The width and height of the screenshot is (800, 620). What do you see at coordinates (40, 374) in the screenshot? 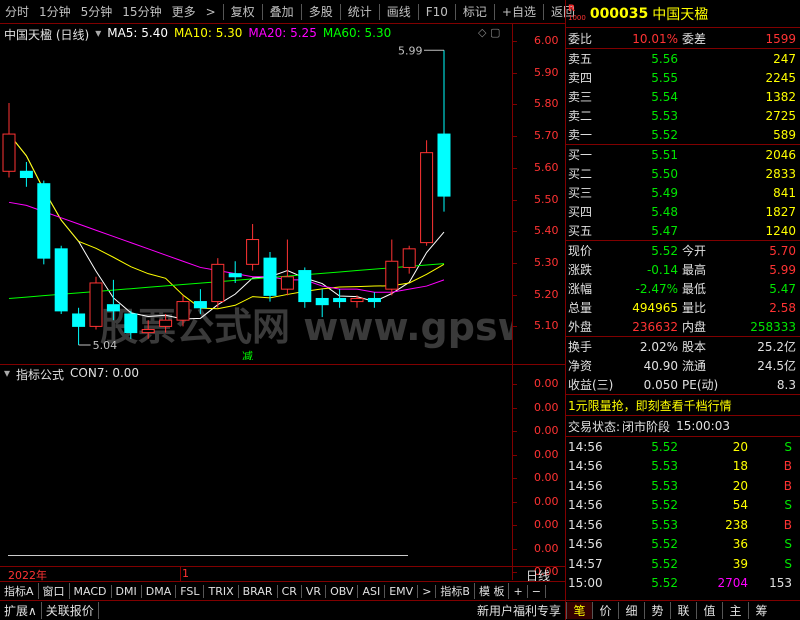
I see `indicator-title: 指标公式` at bounding box center [40, 374].